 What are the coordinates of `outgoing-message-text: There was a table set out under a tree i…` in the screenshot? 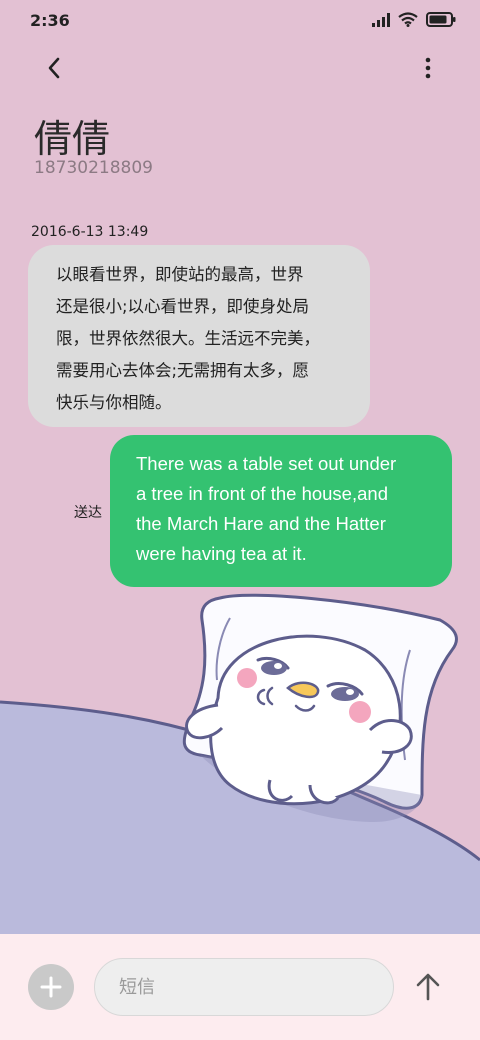 It's located at (266, 508).